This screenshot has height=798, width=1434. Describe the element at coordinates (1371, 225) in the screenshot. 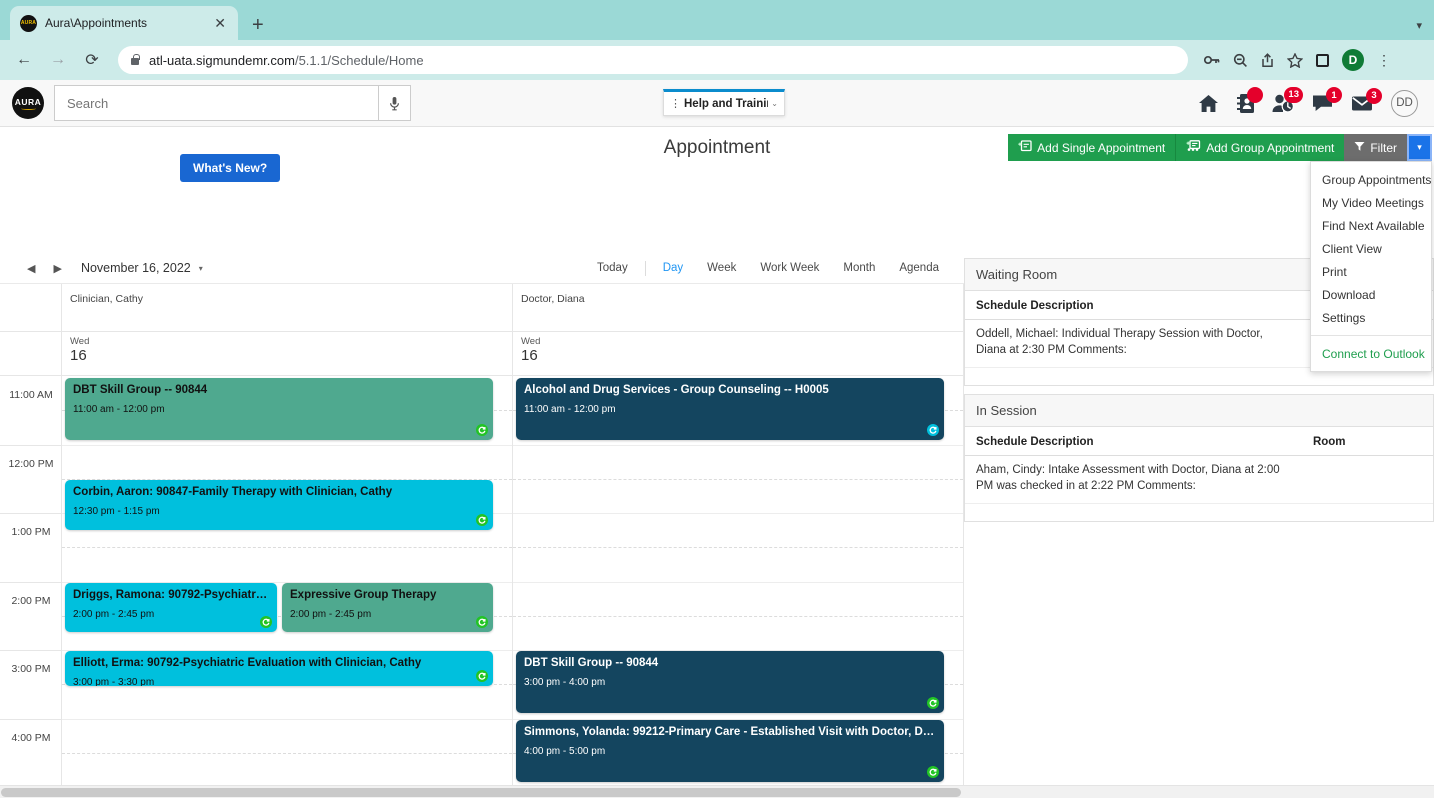

I see `menu-item-find-next-available: Find Next Available` at that location.